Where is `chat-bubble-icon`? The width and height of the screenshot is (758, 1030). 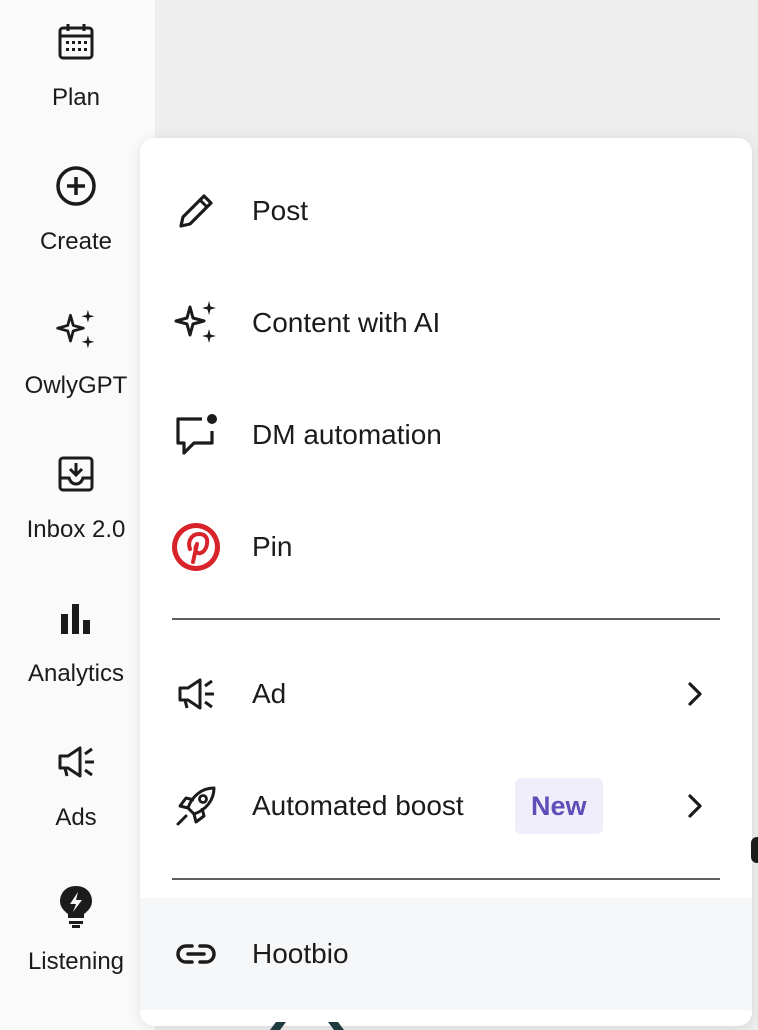
chat-bubble-icon is located at coordinates (196, 435).